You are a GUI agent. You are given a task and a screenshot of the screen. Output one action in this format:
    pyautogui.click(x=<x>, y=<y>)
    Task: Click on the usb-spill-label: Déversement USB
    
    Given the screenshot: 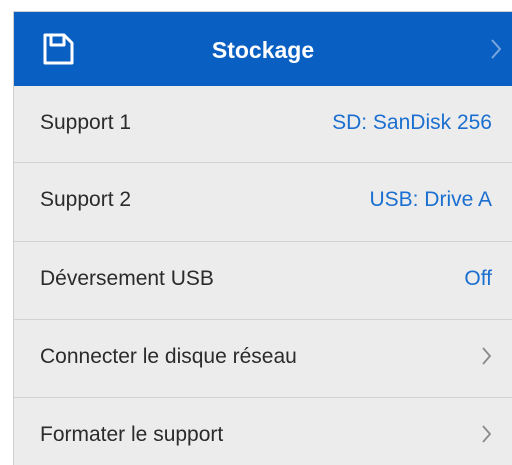 What is the action you would take?
    pyautogui.click(x=127, y=278)
    